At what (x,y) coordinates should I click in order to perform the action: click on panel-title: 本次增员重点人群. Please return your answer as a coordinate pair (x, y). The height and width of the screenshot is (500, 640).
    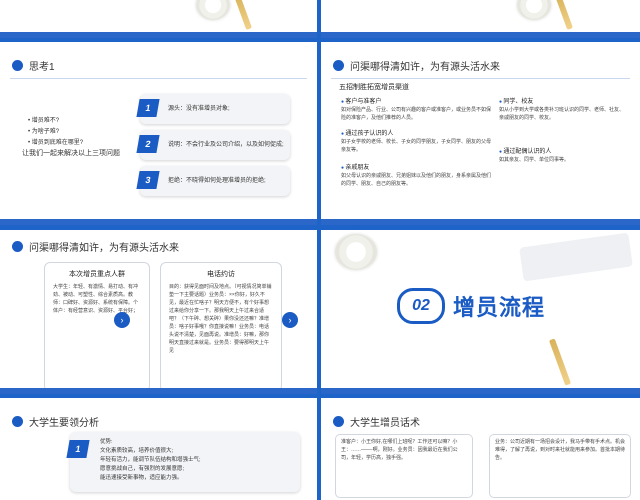
    Looking at the image, I should click on (97, 274).